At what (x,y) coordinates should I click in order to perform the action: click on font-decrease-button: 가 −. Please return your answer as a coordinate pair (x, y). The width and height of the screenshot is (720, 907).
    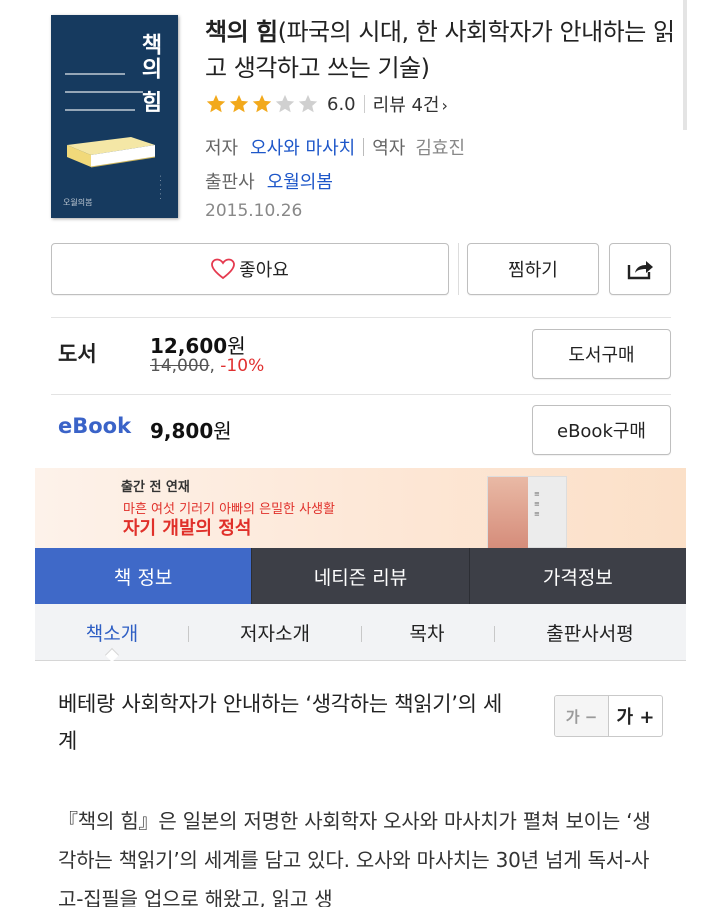
    Looking at the image, I should click on (582, 716).